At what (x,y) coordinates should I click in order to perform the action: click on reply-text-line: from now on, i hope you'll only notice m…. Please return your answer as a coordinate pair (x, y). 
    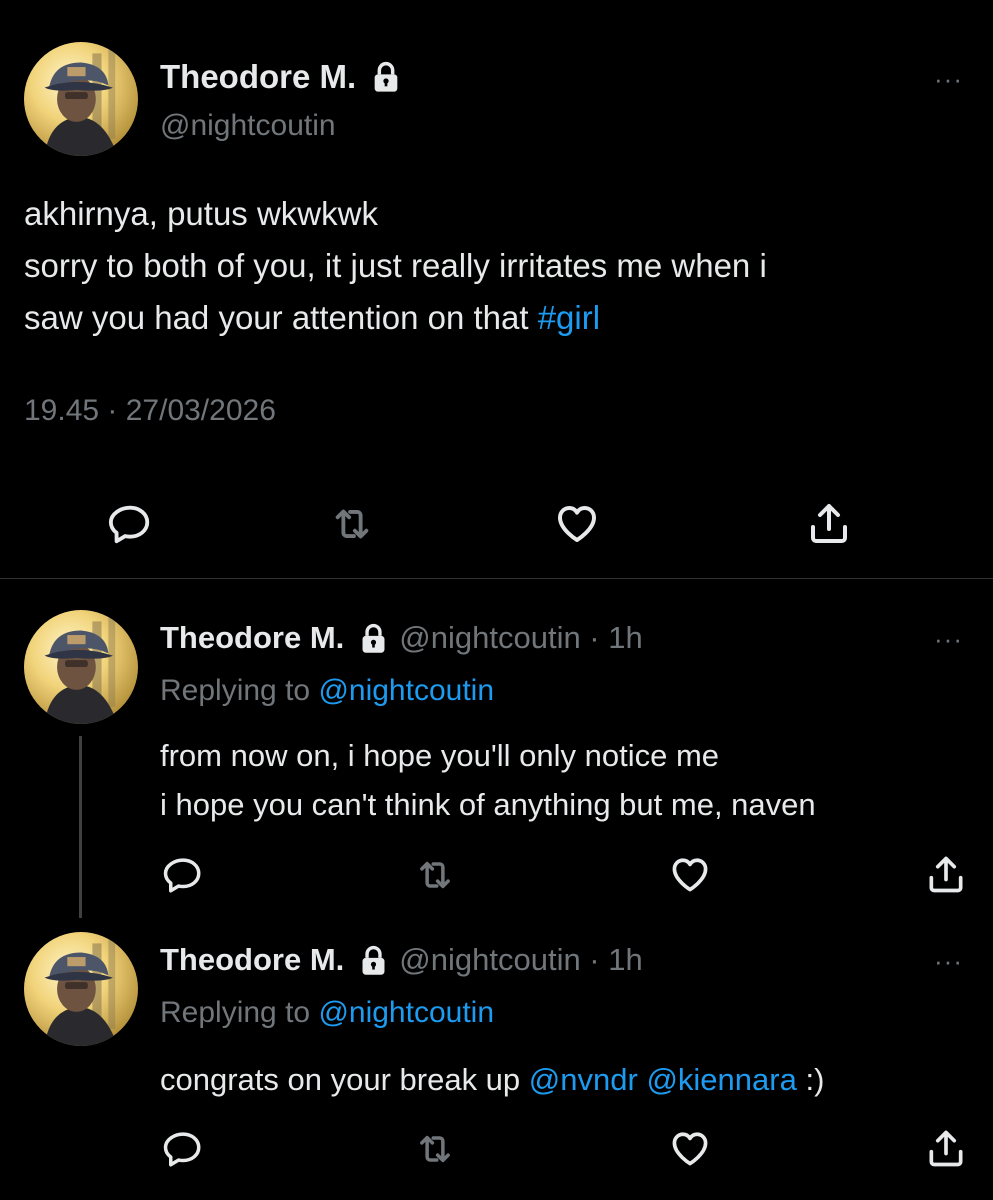
    Looking at the image, I should click on (440, 755).